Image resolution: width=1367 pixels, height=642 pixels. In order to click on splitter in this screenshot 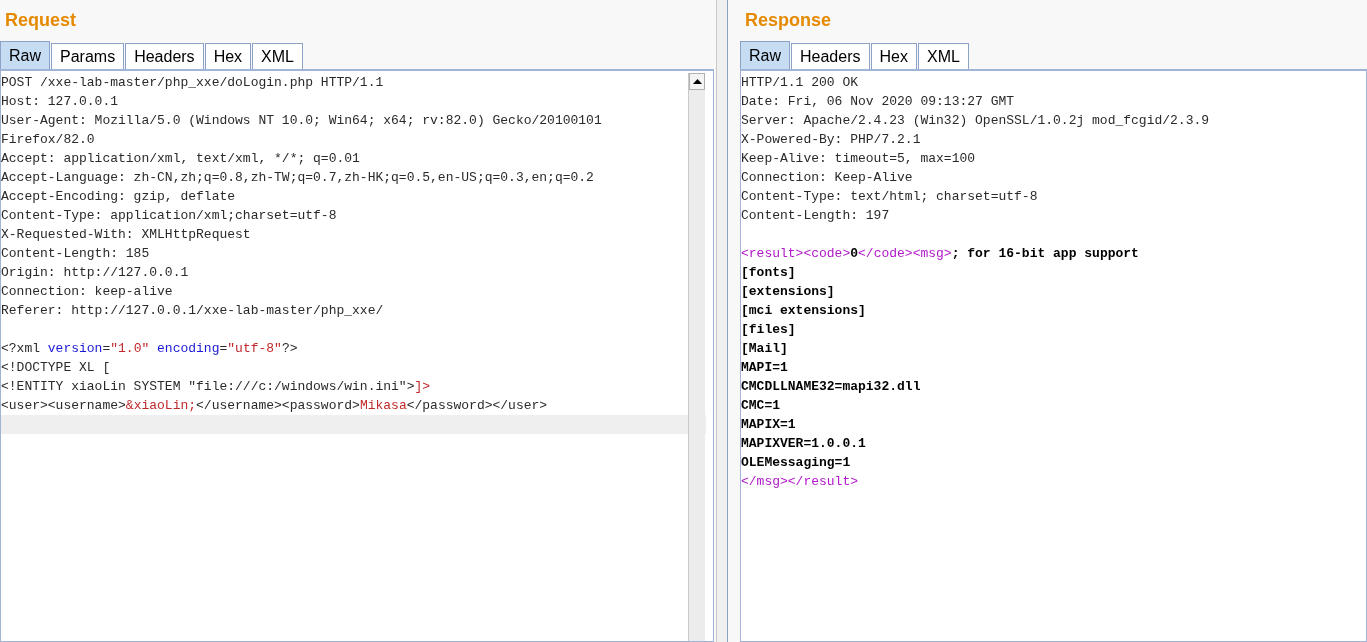, I will do `click(722, 321)`.